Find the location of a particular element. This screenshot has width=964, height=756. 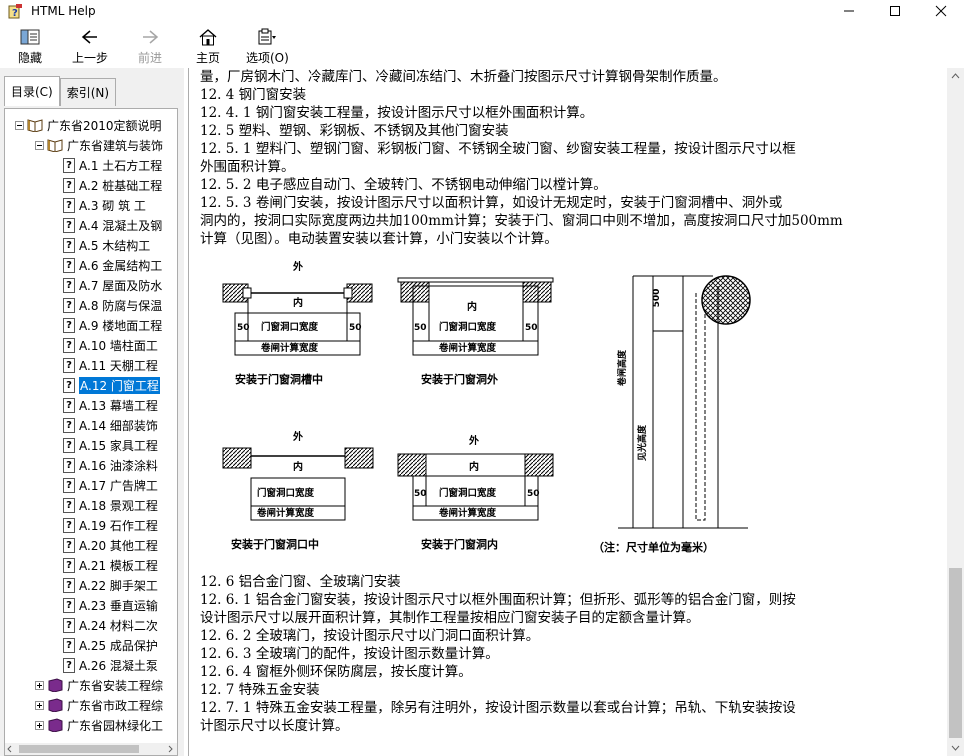

opening-width-label: 门窗洞口宽度 is located at coordinates (468, 493).